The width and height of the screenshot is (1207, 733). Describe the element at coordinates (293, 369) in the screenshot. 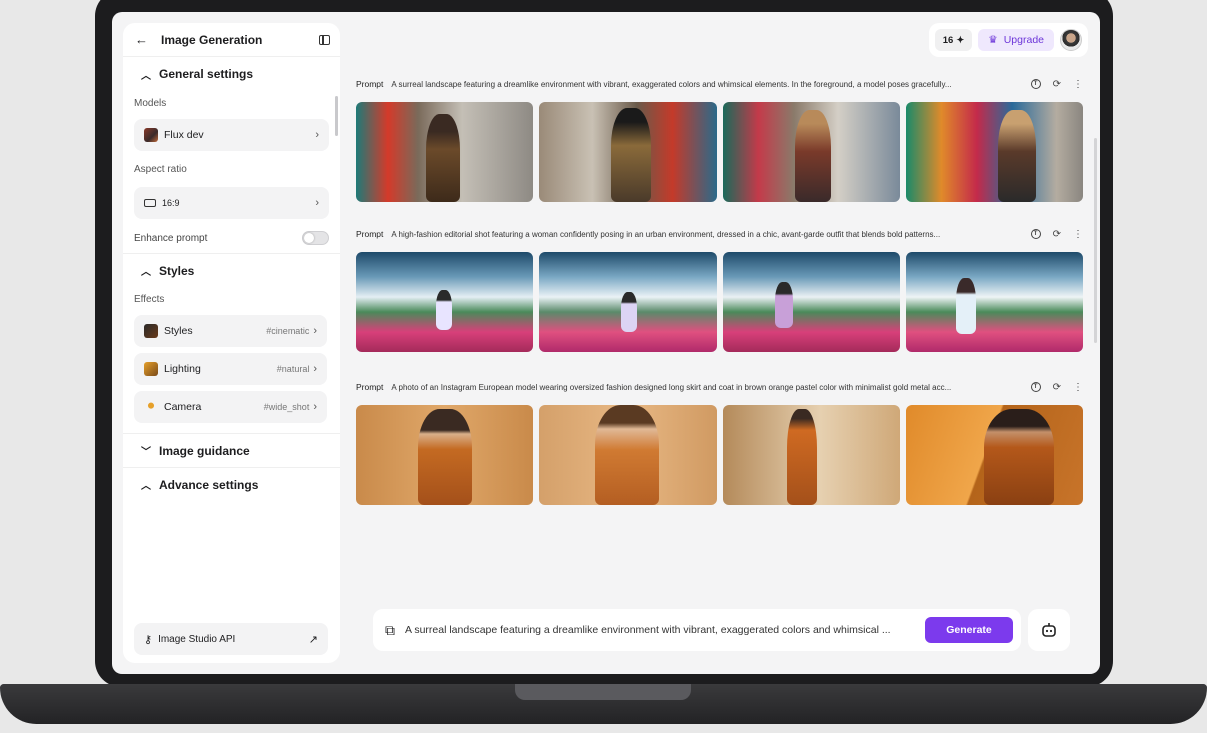

I see `effect-tag: #natural` at that location.